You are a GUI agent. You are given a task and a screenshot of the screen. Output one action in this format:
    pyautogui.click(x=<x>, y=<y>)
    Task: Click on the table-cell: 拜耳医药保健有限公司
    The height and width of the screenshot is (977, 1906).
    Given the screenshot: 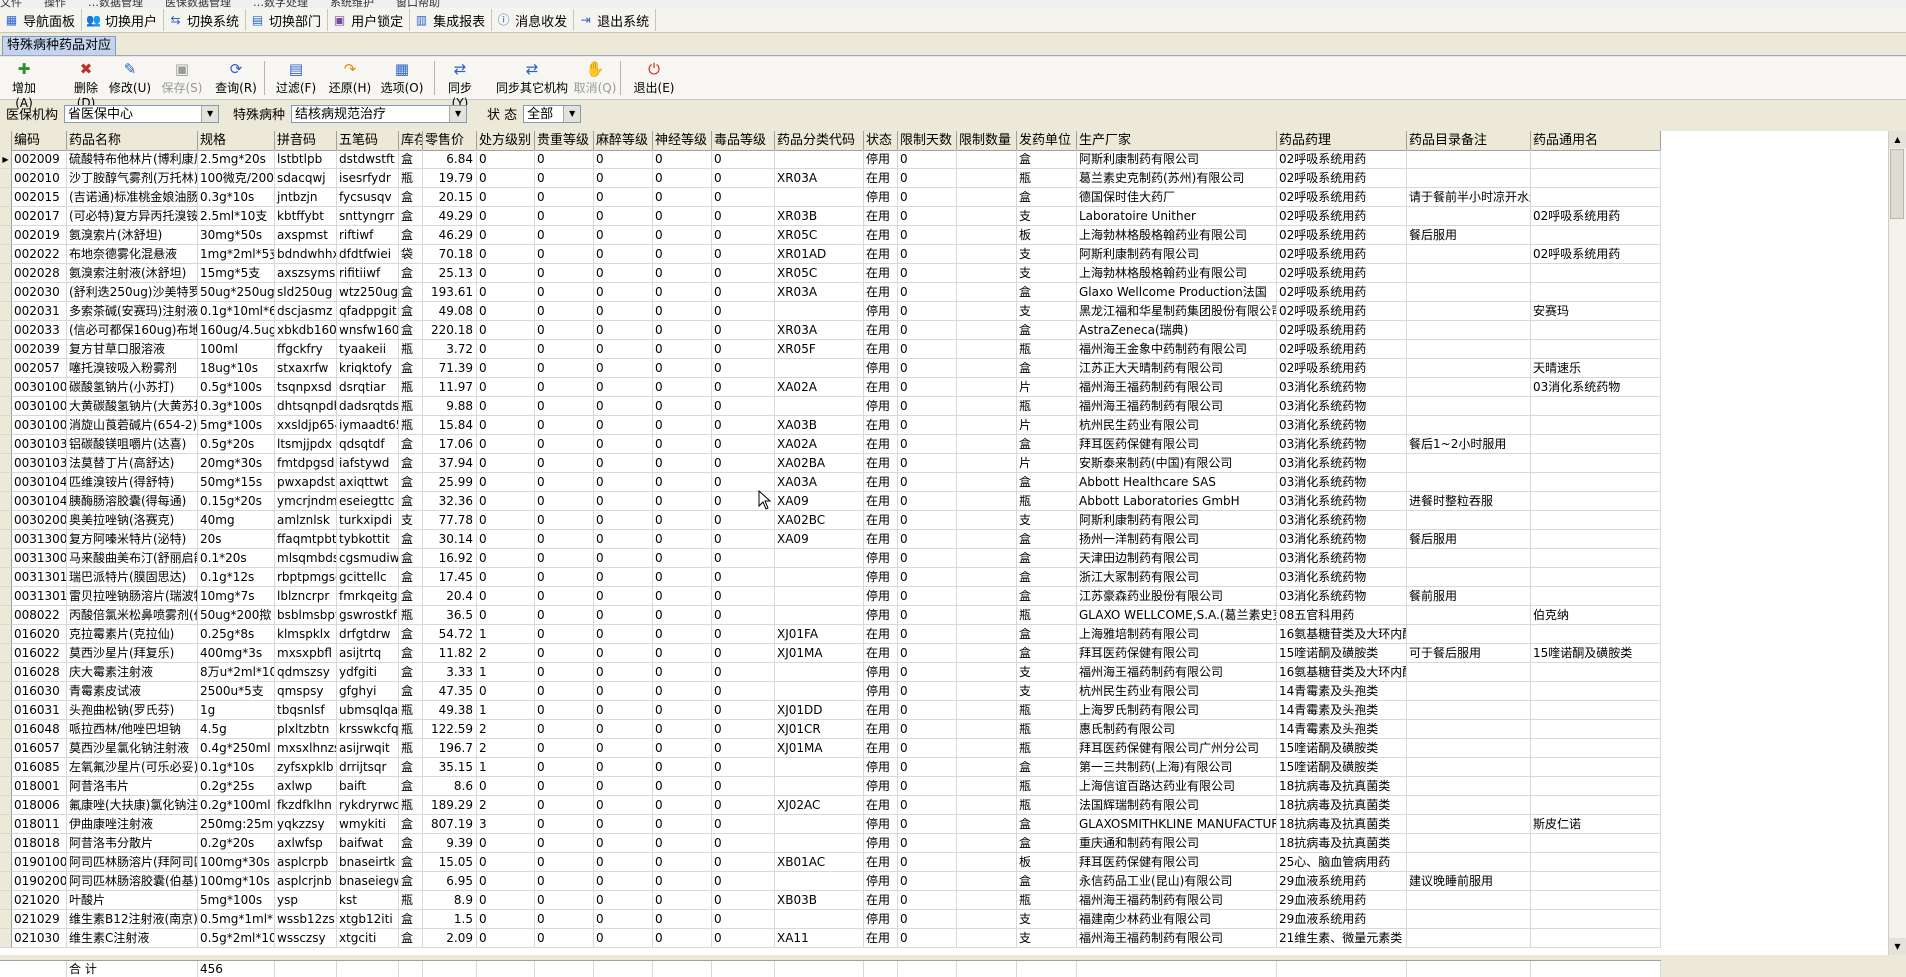 What is the action you would take?
    pyautogui.click(x=1177, y=444)
    